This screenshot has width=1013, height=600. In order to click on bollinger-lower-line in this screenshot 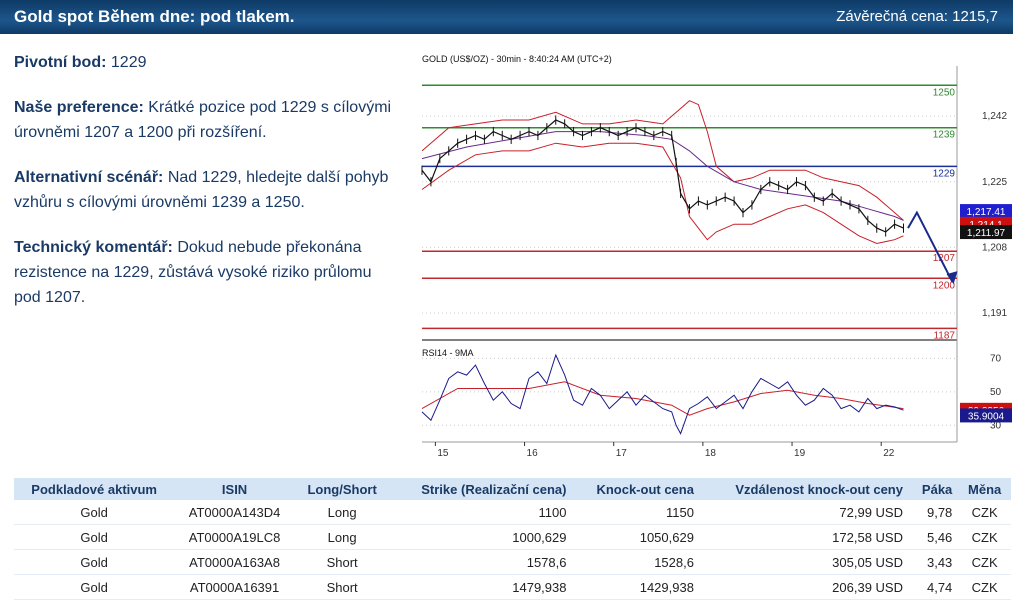, I will do `click(662, 193)`.